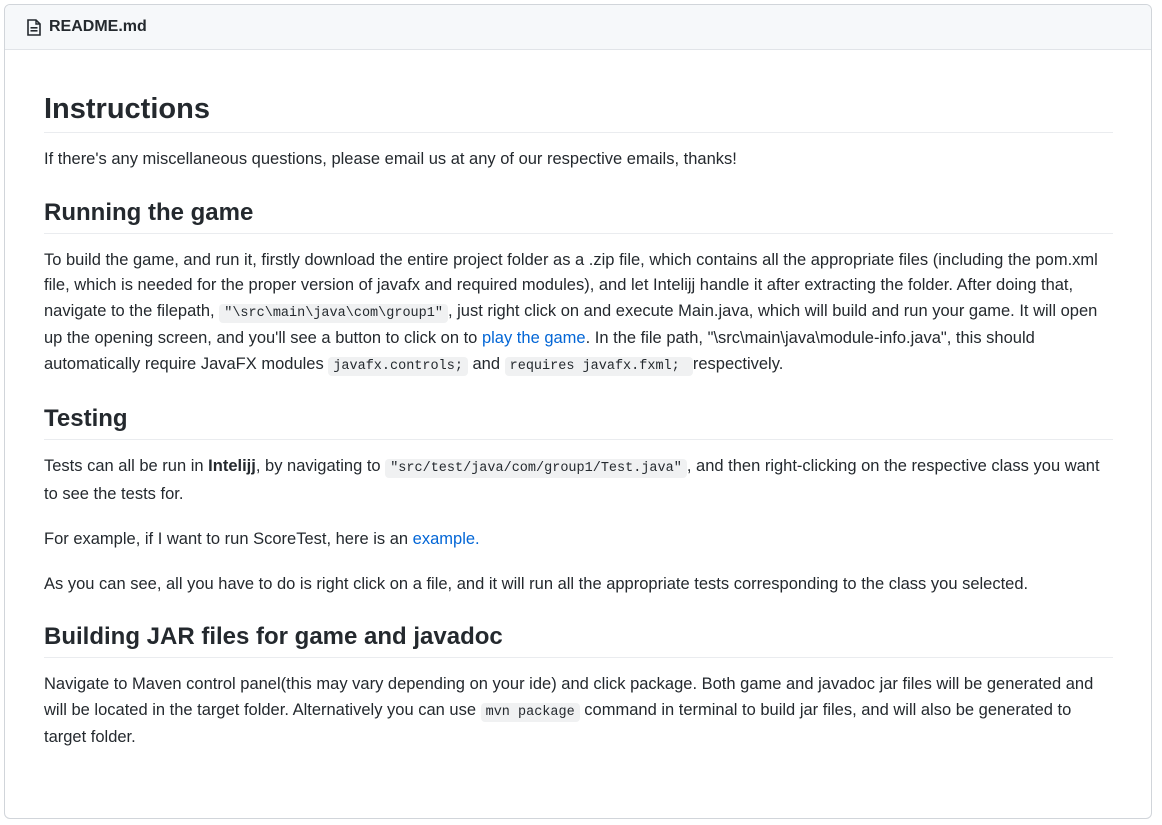 This screenshot has width=1162, height=825. Describe the element at coordinates (536, 468) in the screenshot. I see `test-path-code: "src/test/java/com/group1/Test.java"` at that location.